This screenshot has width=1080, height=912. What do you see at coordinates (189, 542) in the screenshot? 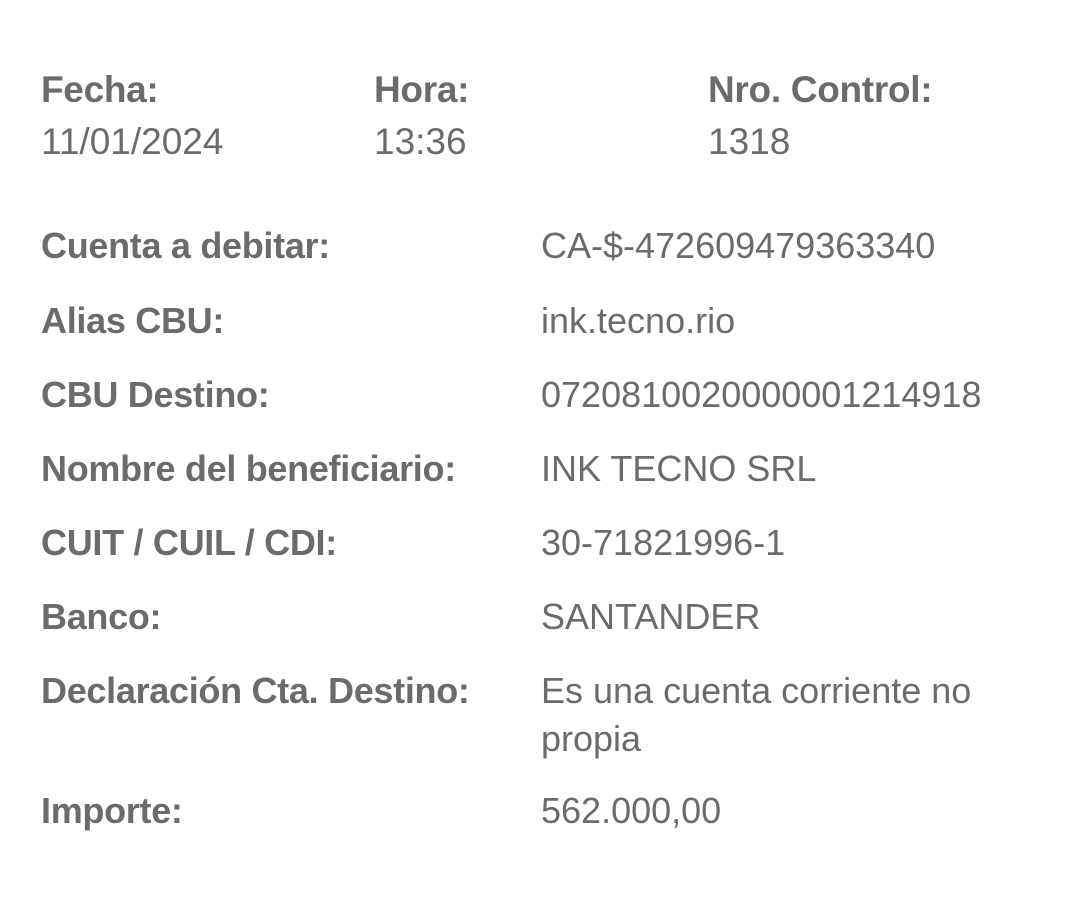
I see `cuit-label: CUIT / CUIL / CDI:` at bounding box center [189, 542].